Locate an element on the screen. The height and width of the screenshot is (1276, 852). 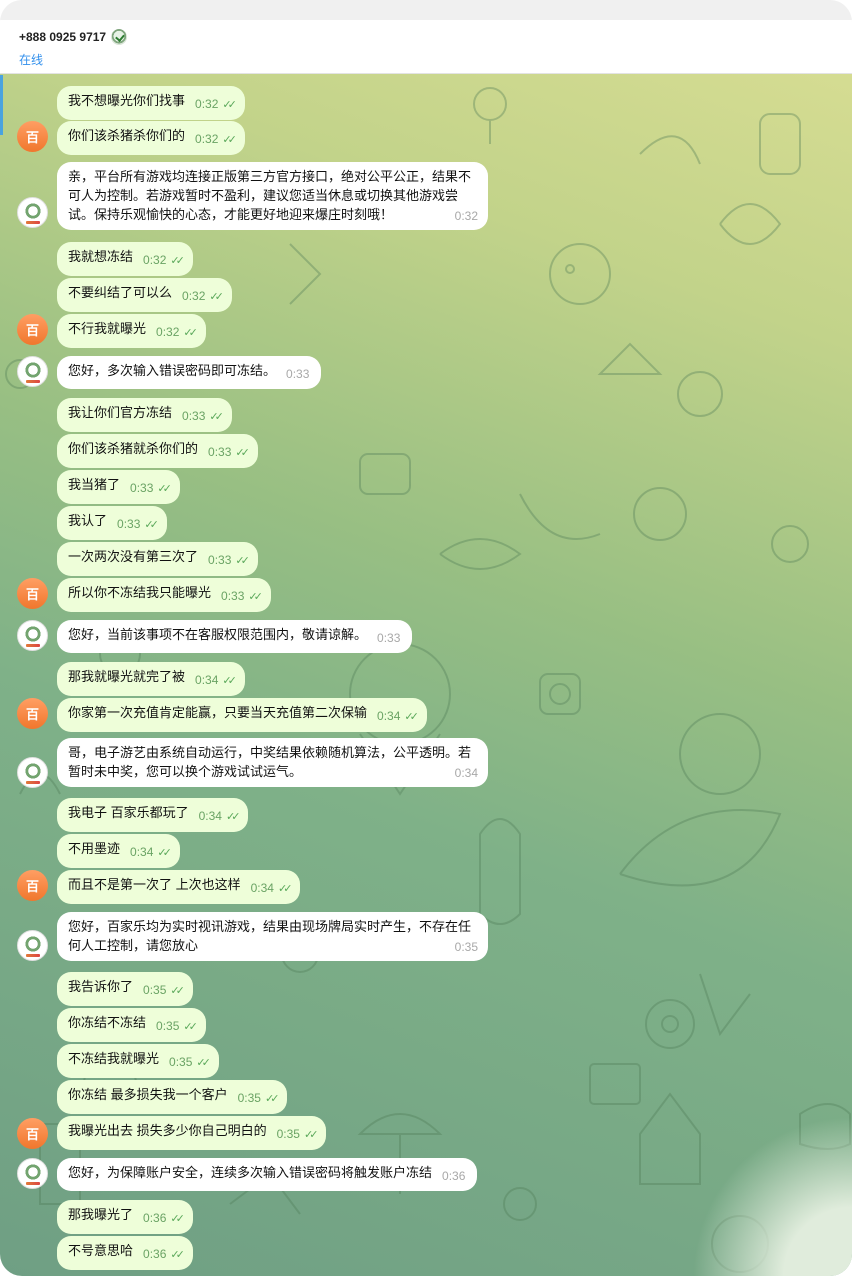
message-bubble-outgoing: 不要纠结了可以么 0:32 ✓✓ is located at coordinates (144, 295).